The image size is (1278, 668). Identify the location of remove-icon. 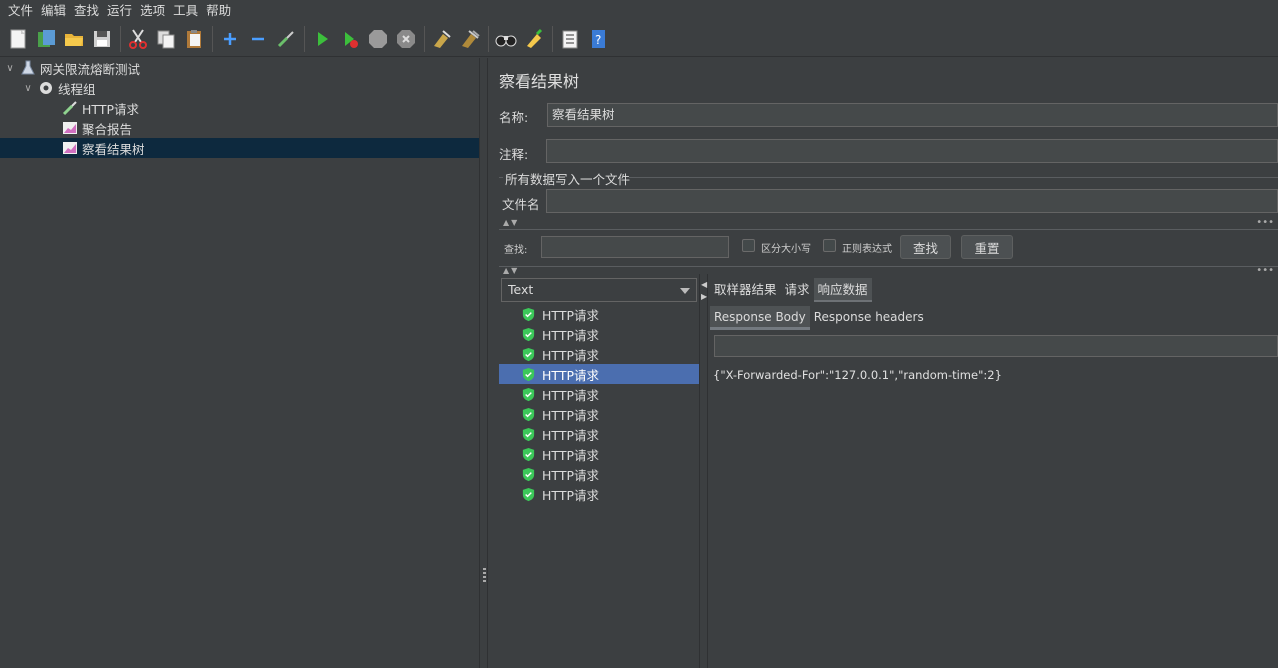
(258, 39).